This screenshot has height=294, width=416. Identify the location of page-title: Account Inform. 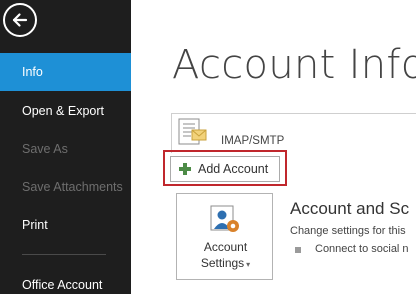
(294, 65).